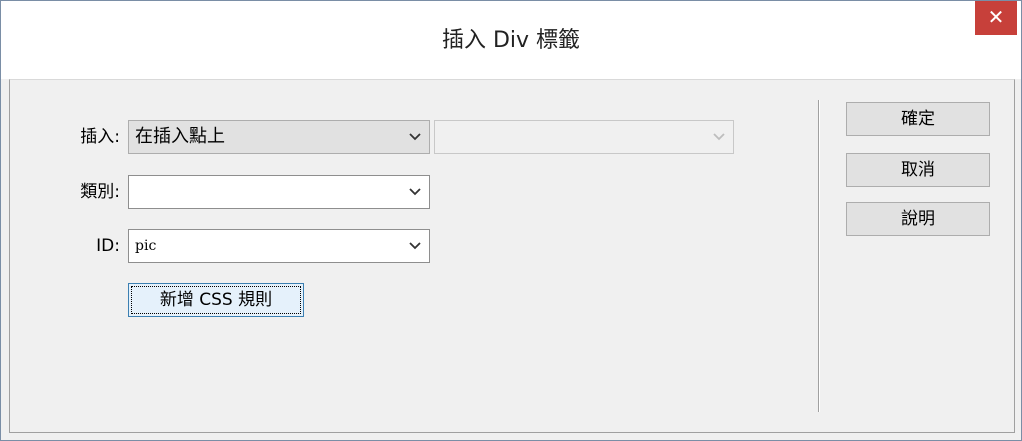  I want to click on dialog-title: 插入 Div 標籤, so click(511, 40).